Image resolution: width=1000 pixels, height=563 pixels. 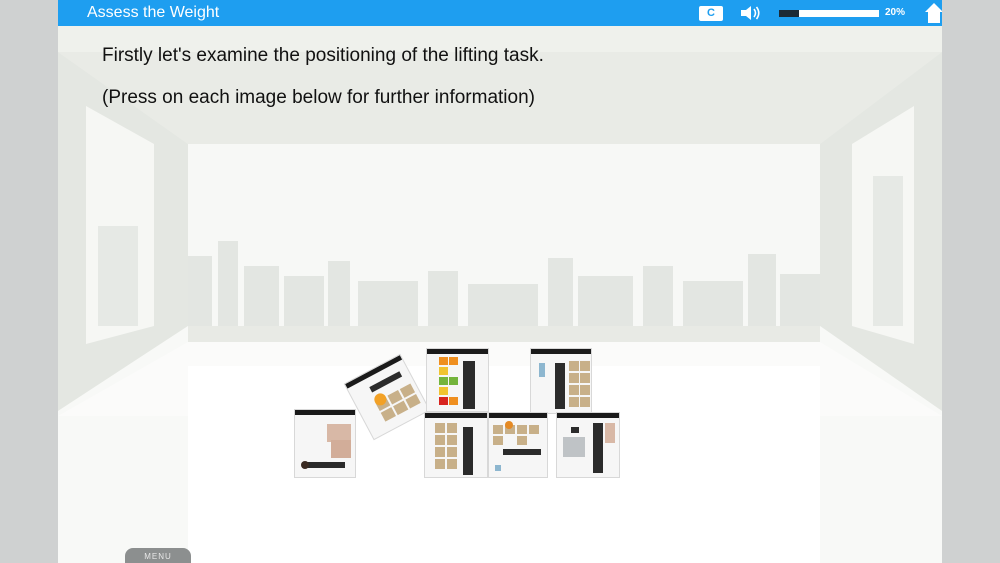 I want to click on floor-lift-image, so click(x=326, y=446).